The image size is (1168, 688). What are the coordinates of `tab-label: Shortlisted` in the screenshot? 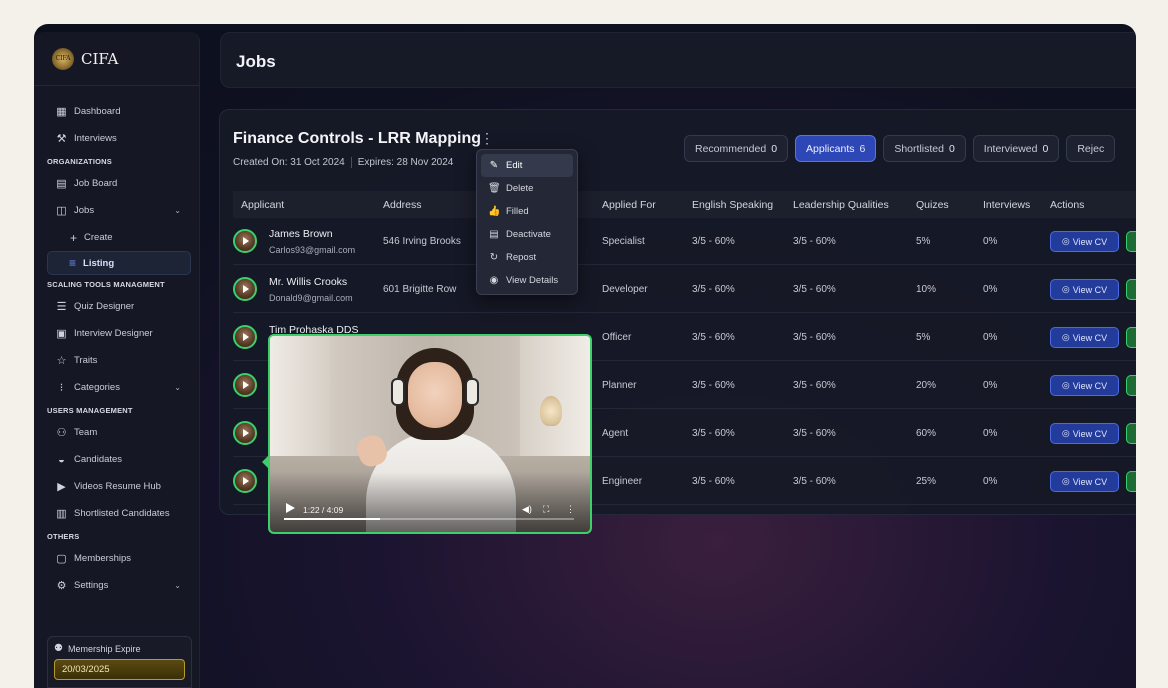 It's located at (919, 148).